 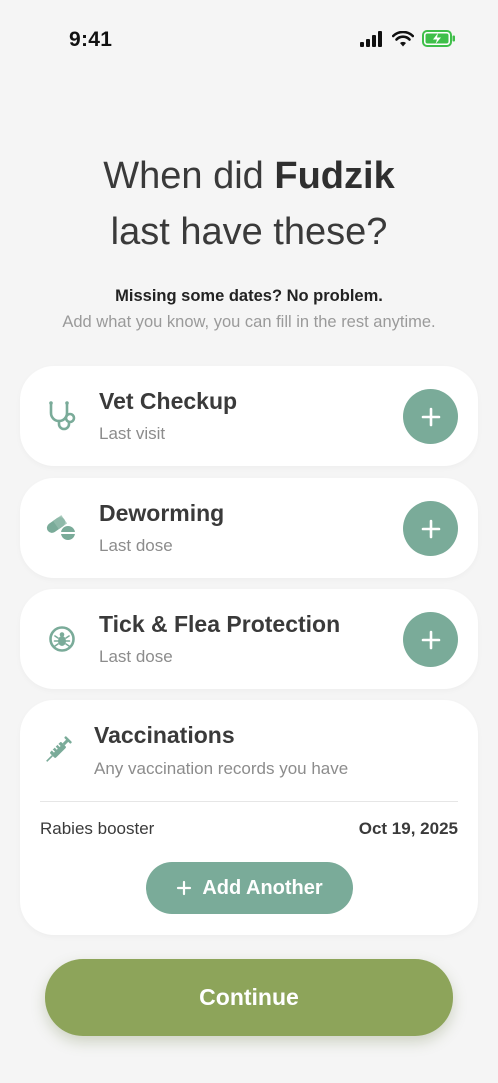 What do you see at coordinates (371, 38) in the screenshot?
I see `cellular-signal-icon` at bounding box center [371, 38].